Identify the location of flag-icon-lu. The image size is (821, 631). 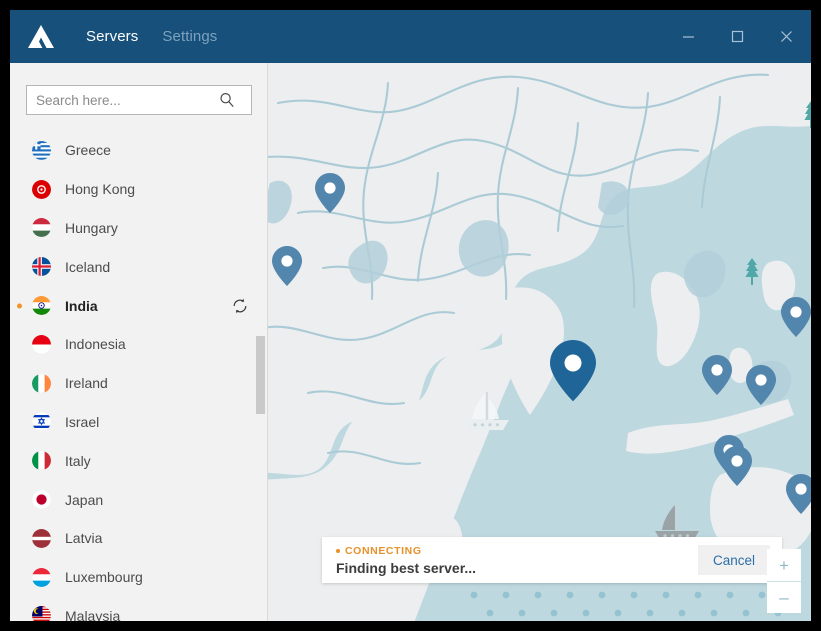
(41, 577).